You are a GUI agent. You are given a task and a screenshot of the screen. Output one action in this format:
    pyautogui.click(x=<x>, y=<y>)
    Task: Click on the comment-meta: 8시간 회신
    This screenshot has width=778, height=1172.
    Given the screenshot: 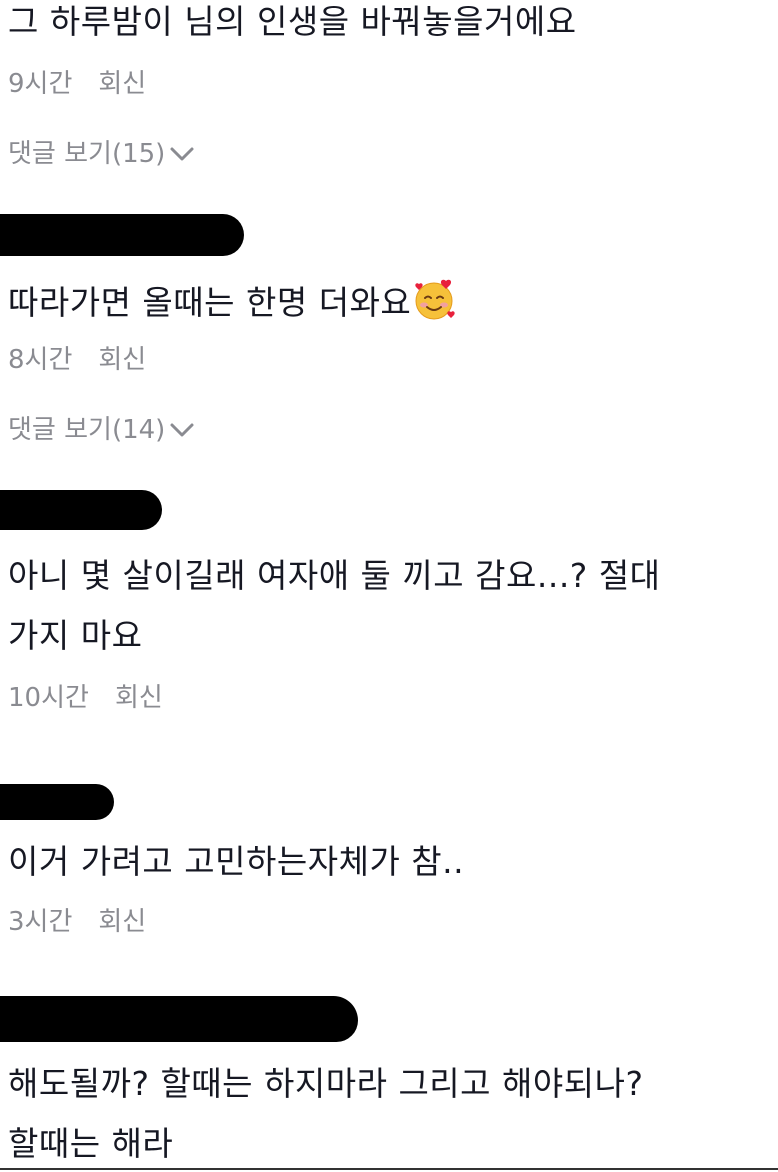 What is the action you would take?
    pyautogui.click(x=77, y=360)
    